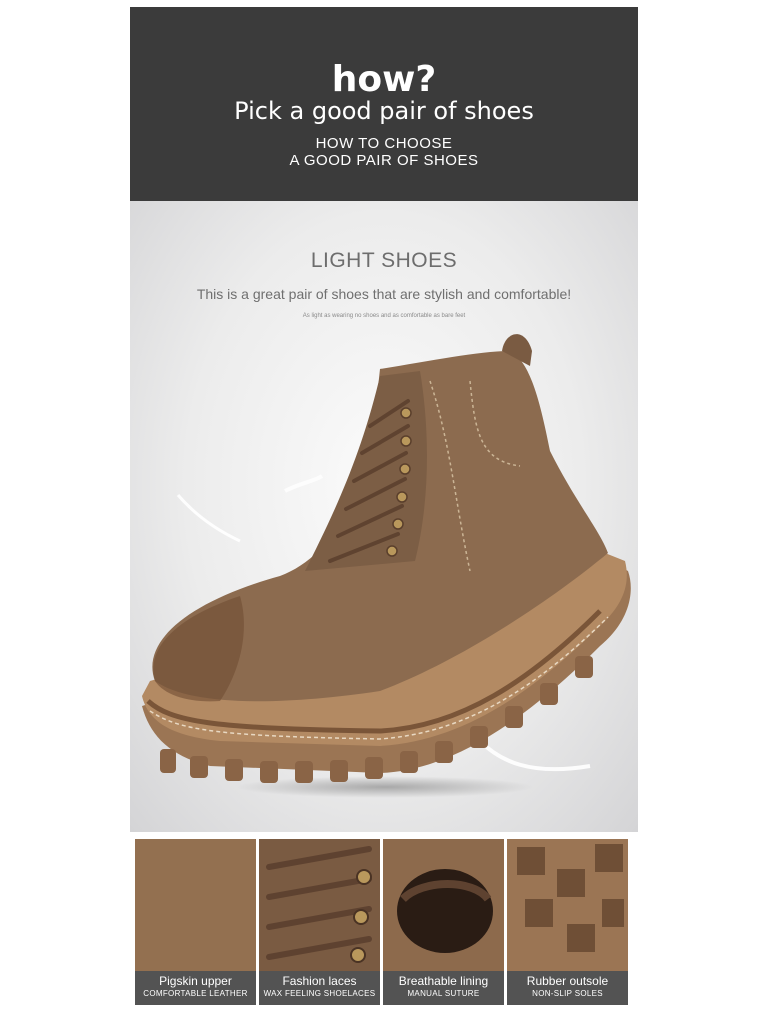 The image size is (768, 1024). I want to click on feature-label: Fashion laces WAX FEELING SHOELACES, so click(319, 988).